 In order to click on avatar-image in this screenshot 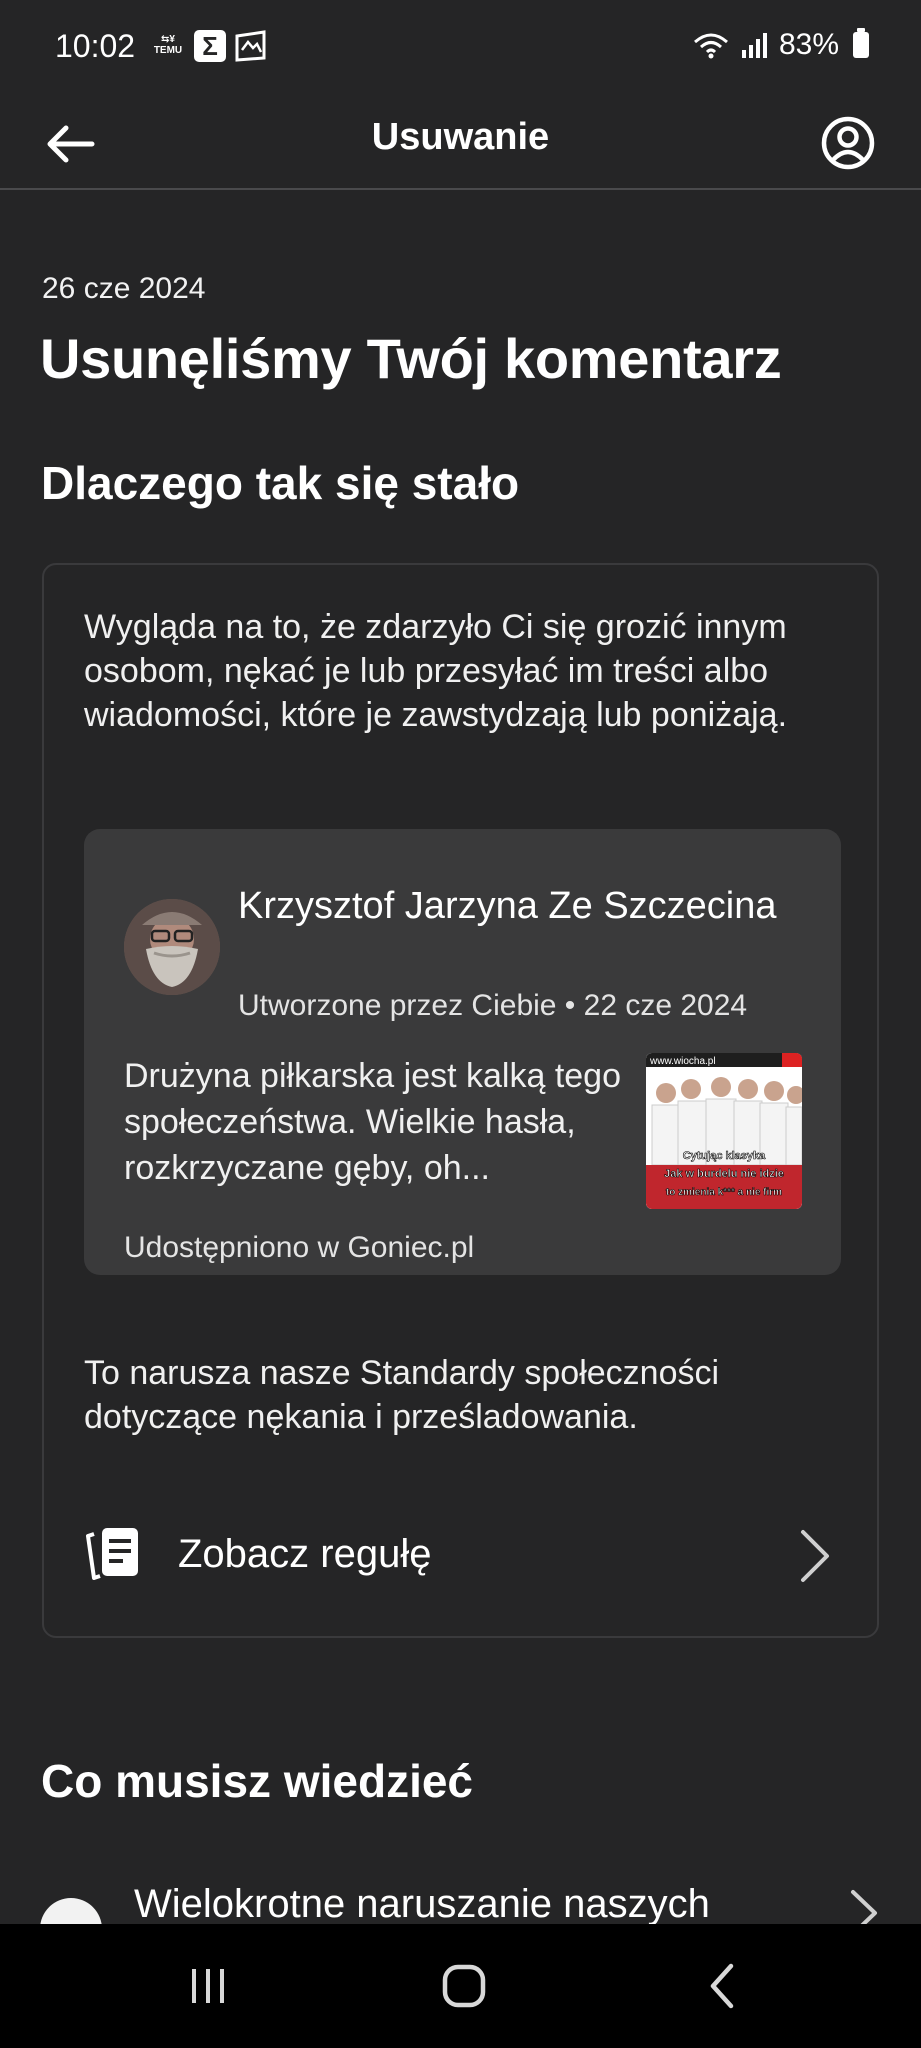, I will do `click(172, 947)`.